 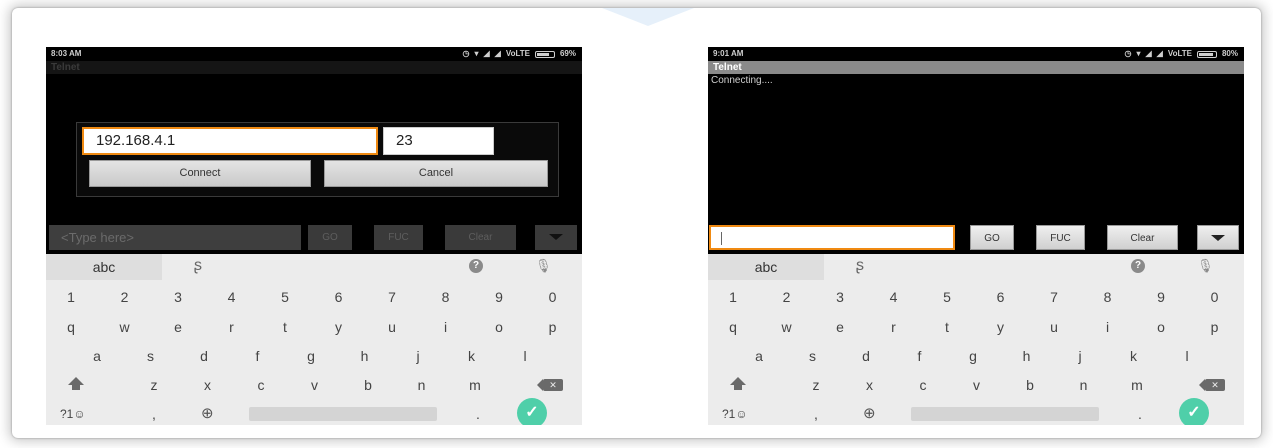 What do you see at coordinates (532, 411) in the screenshot?
I see `enter-check-icon: ✓` at bounding box center [532, 411].